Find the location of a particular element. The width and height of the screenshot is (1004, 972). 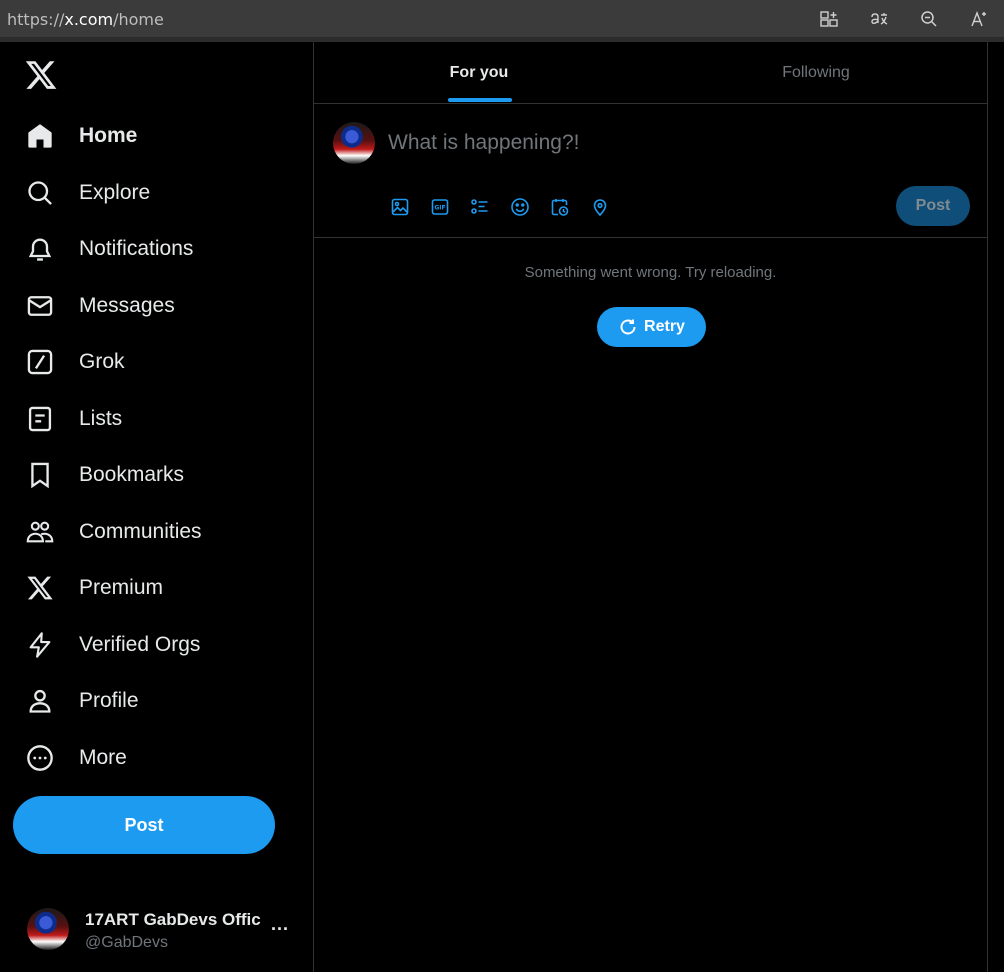

sidebar-item-messages: Messages is located at coordinates (99, 306).